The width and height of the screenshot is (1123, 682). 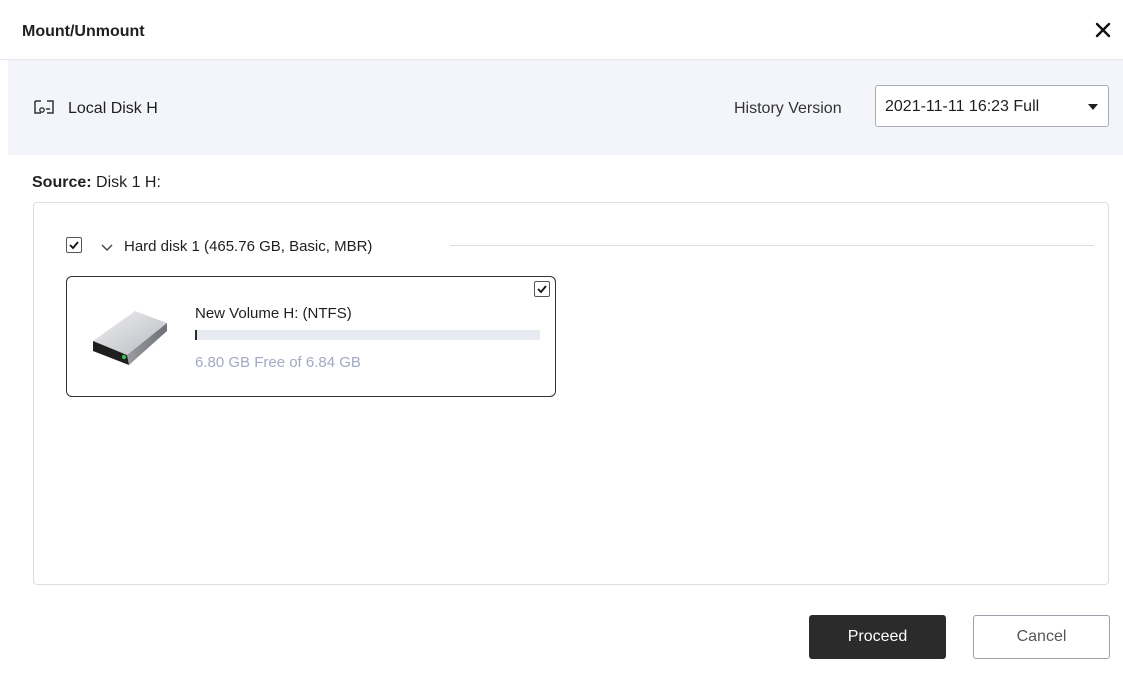 What do you see at coordinates (196, 335) in the screenshot?
I see `volume-usage-fill` at bounding box center [196, 335].